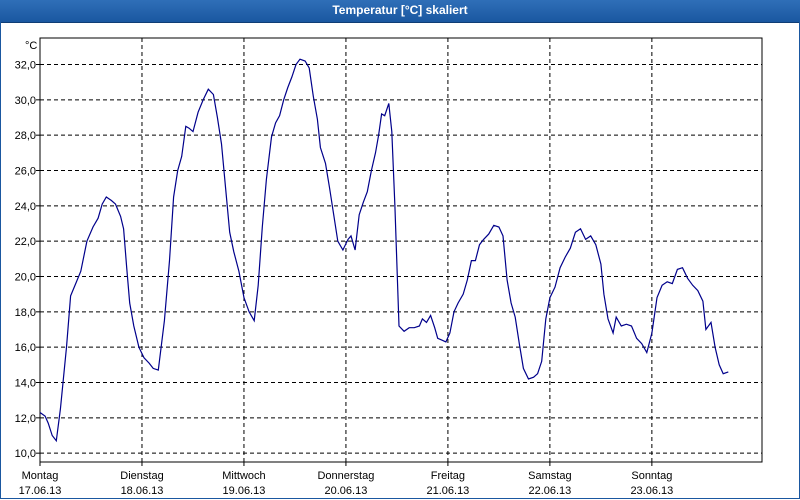 The width and height of the screenshot is (800, 500). Describe the element at coordinates (25, 136) in the screenshot. I see `y-tick-label: 28,0` at that location.